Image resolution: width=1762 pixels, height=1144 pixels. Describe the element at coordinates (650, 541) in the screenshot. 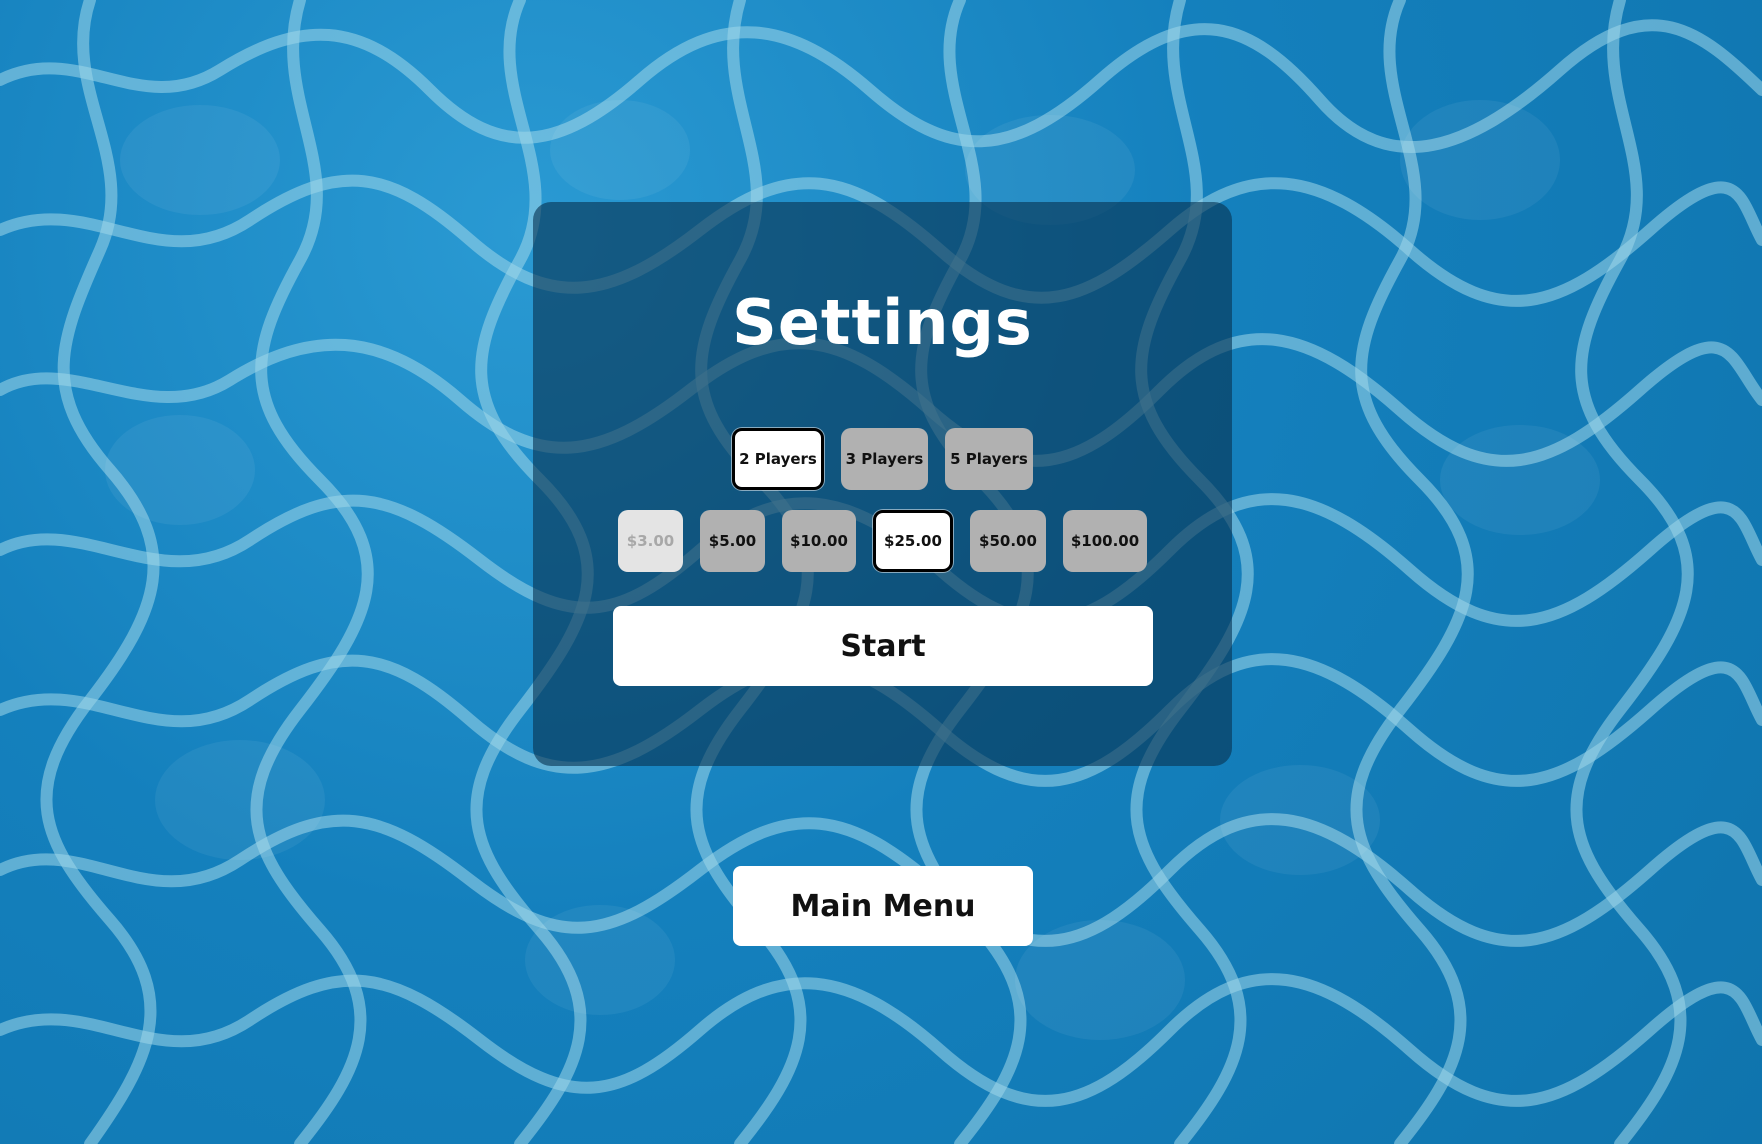

I see `stake-3-button: $3.00` at that location.